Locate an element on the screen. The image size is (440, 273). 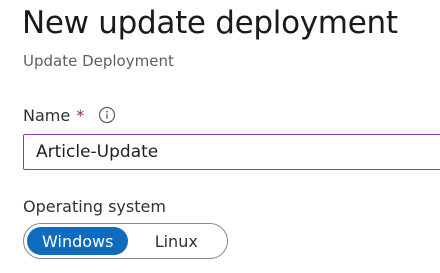
operating-system-label: Operating system is located at coordinates (94, 206).